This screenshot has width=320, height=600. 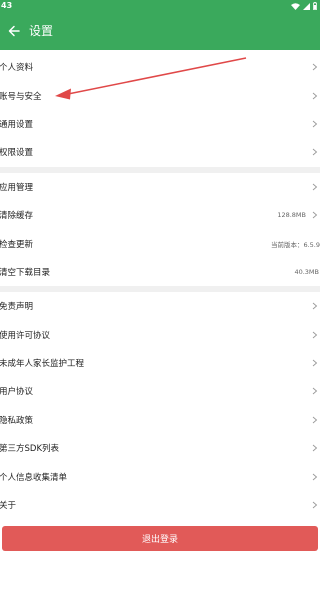 What do you see at coordinates (160, 124) in the screenshot?
I see `settings-item-general: 通用设置` at bounding box center [160, 124].